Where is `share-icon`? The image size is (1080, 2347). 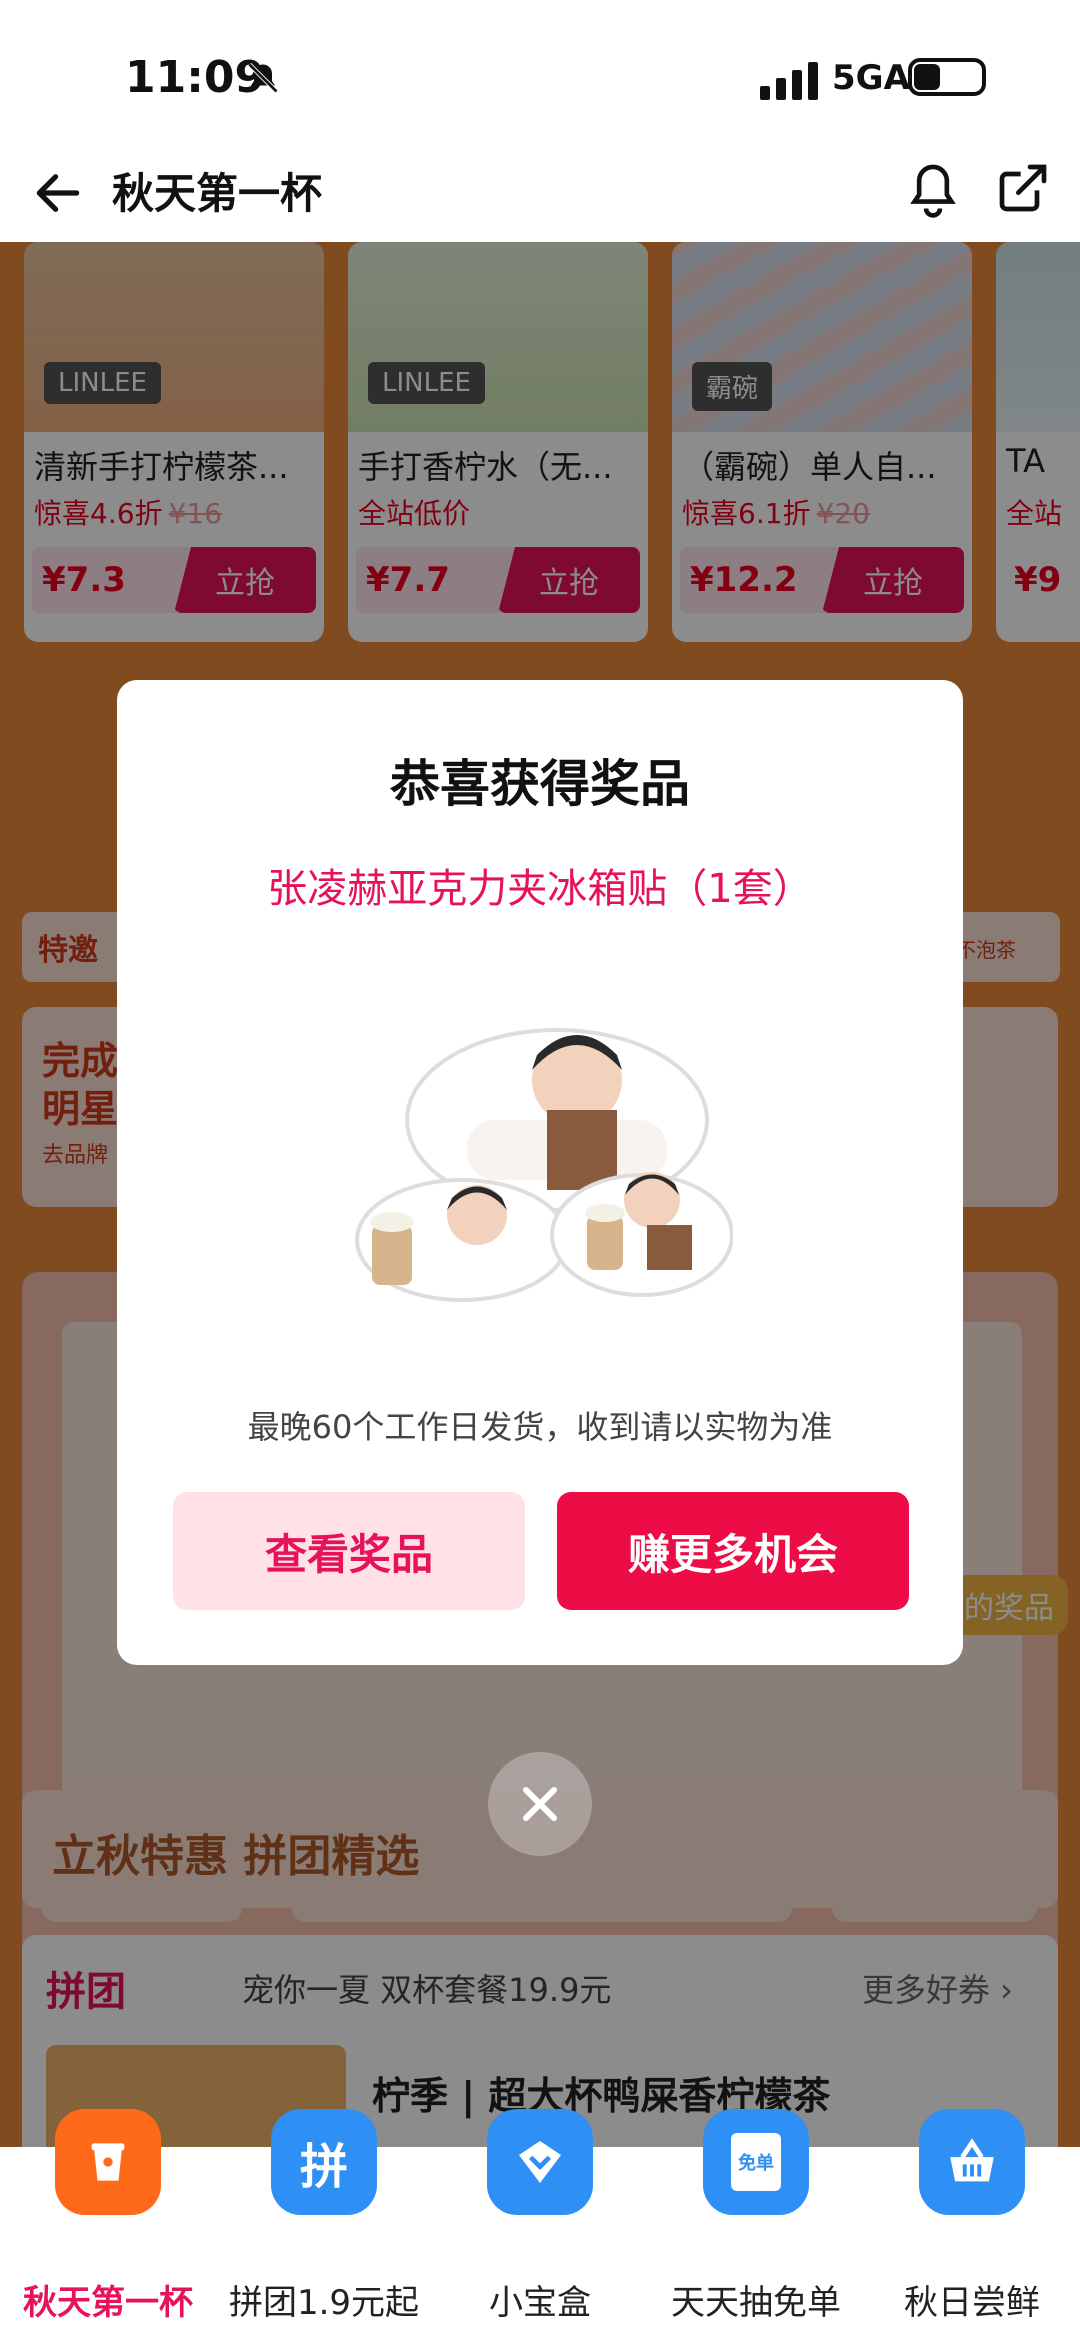
share-icon is located at coordinates (1023, 188).